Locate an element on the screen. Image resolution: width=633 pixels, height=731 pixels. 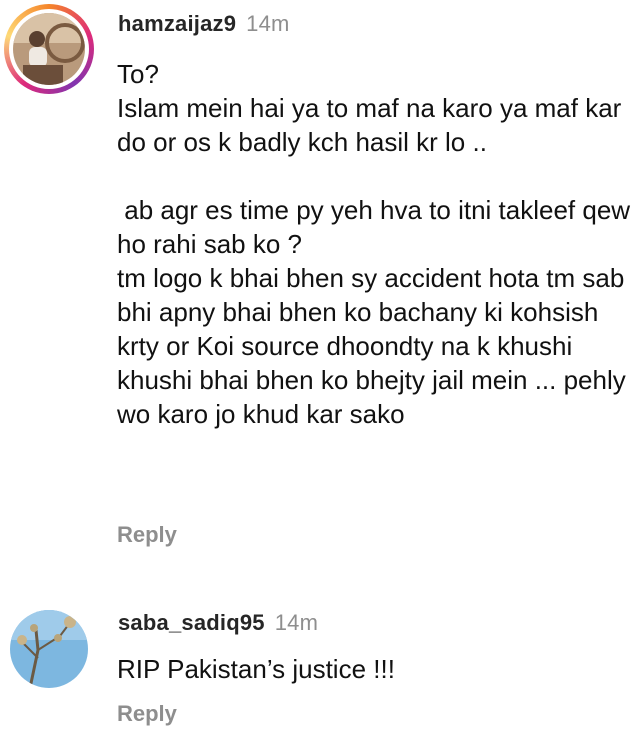
comment-username: saba_sadiq95 14m is located at coordinates (218, 623).